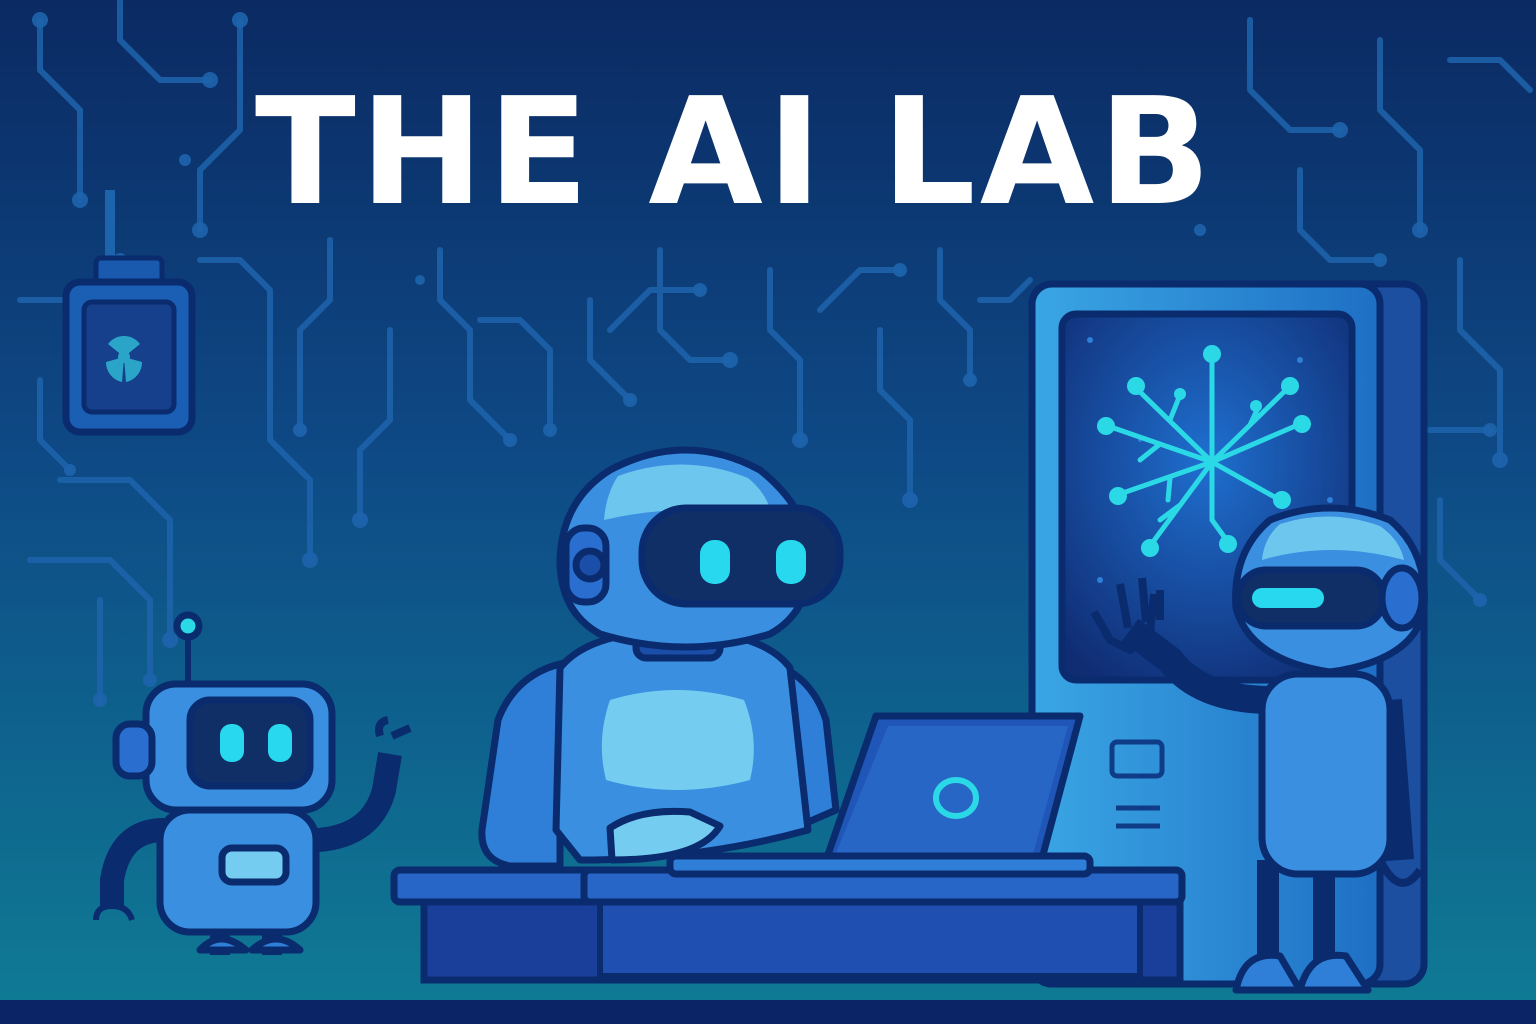 This screenshot has width=1536, height=1024. What do you see at coordinates (134, 750) in the screenshot?
I see `small-robot-ear` at bounding box center [134, 750].